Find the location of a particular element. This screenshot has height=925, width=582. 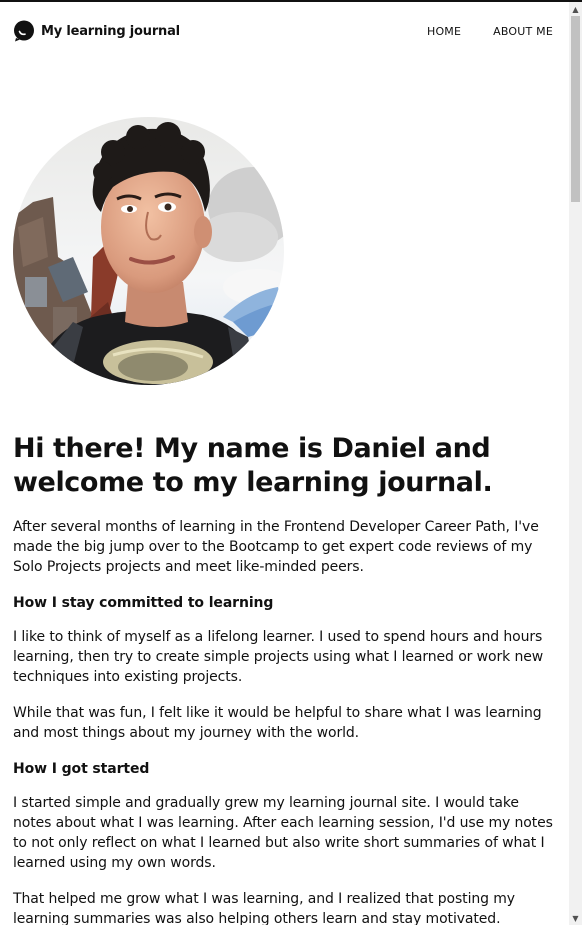

brand-title: My learning journal is located at coordinates (110, 31).